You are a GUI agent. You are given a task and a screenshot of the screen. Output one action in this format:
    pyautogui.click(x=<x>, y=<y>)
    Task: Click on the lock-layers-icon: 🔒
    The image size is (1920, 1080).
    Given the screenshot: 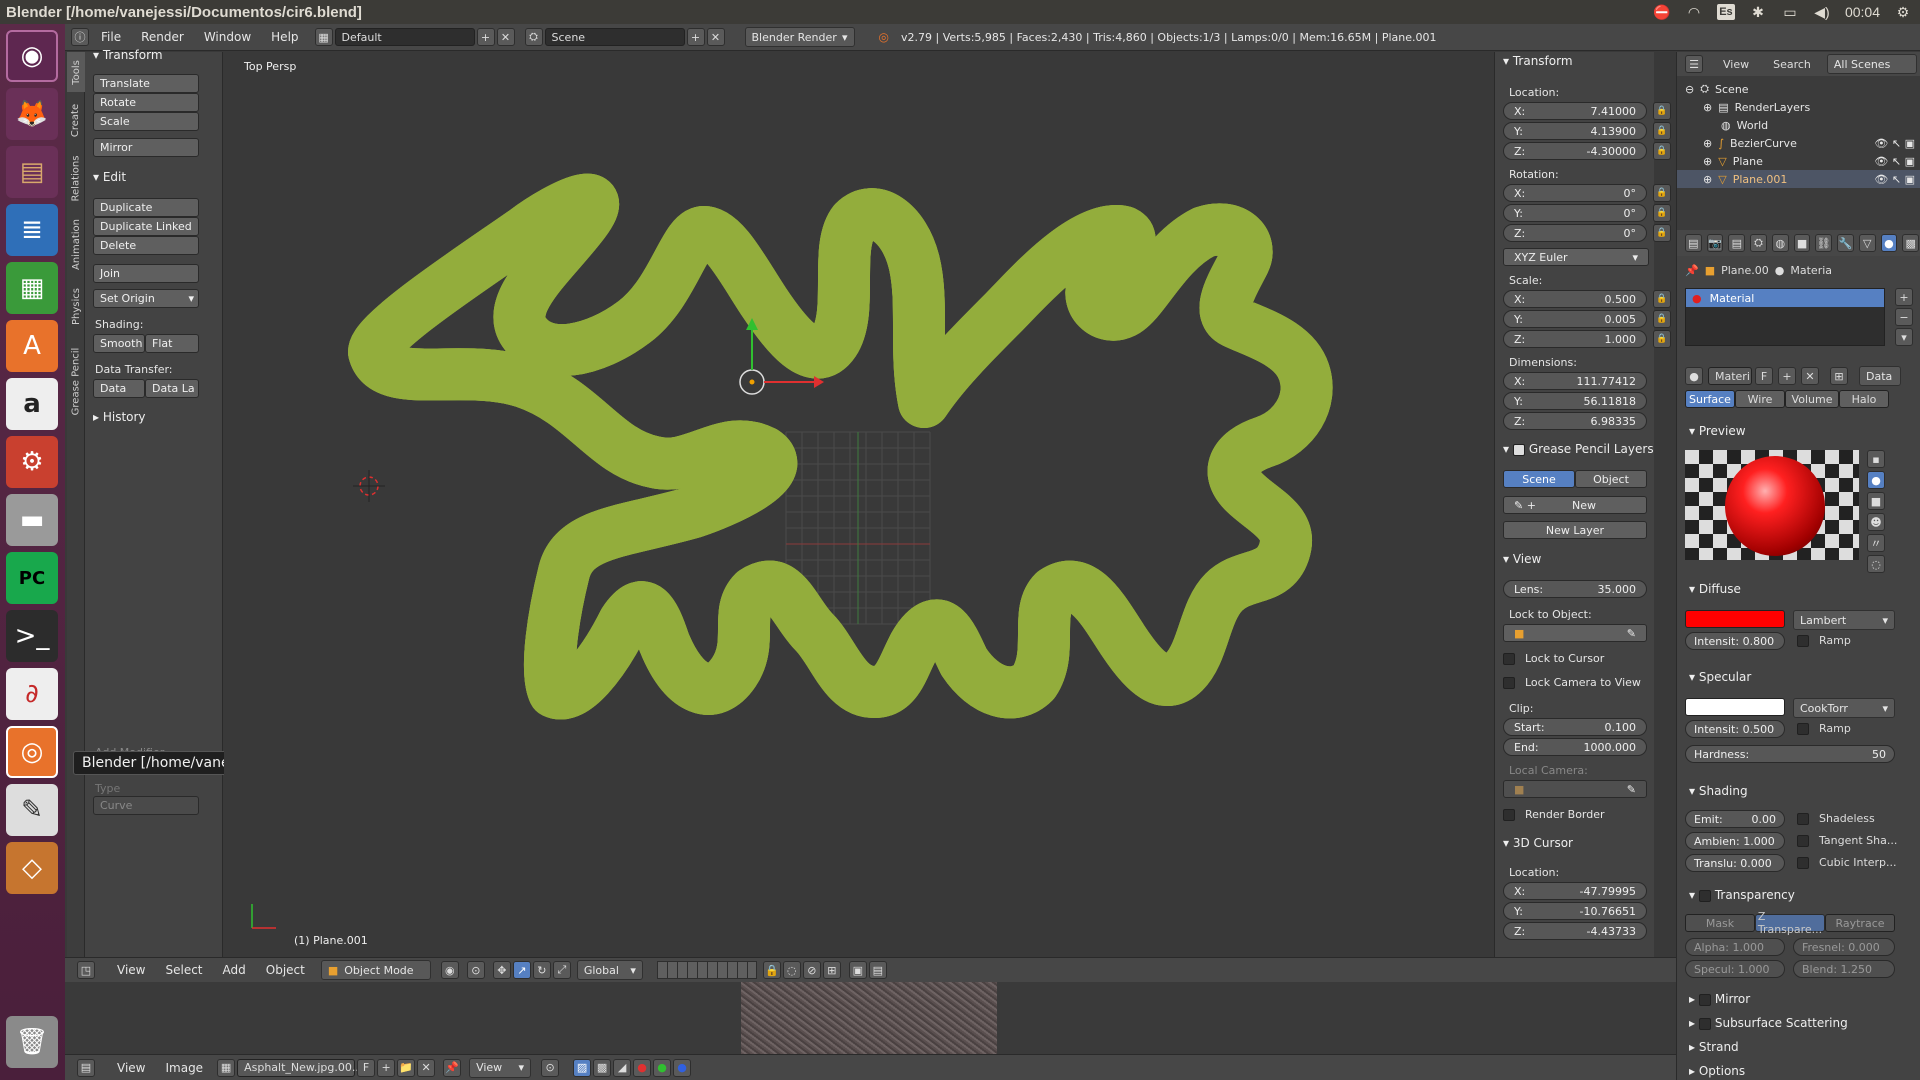 What is the action you would take?
    pyautogui.click(x=771, y=970)
    